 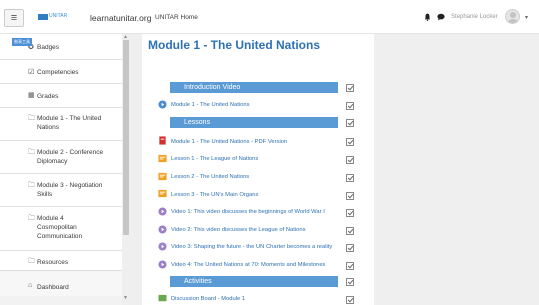 What do you see at coordinates (162, 298) in the screenshot?
I see `forum-icon` at bounding box center [162, 298].